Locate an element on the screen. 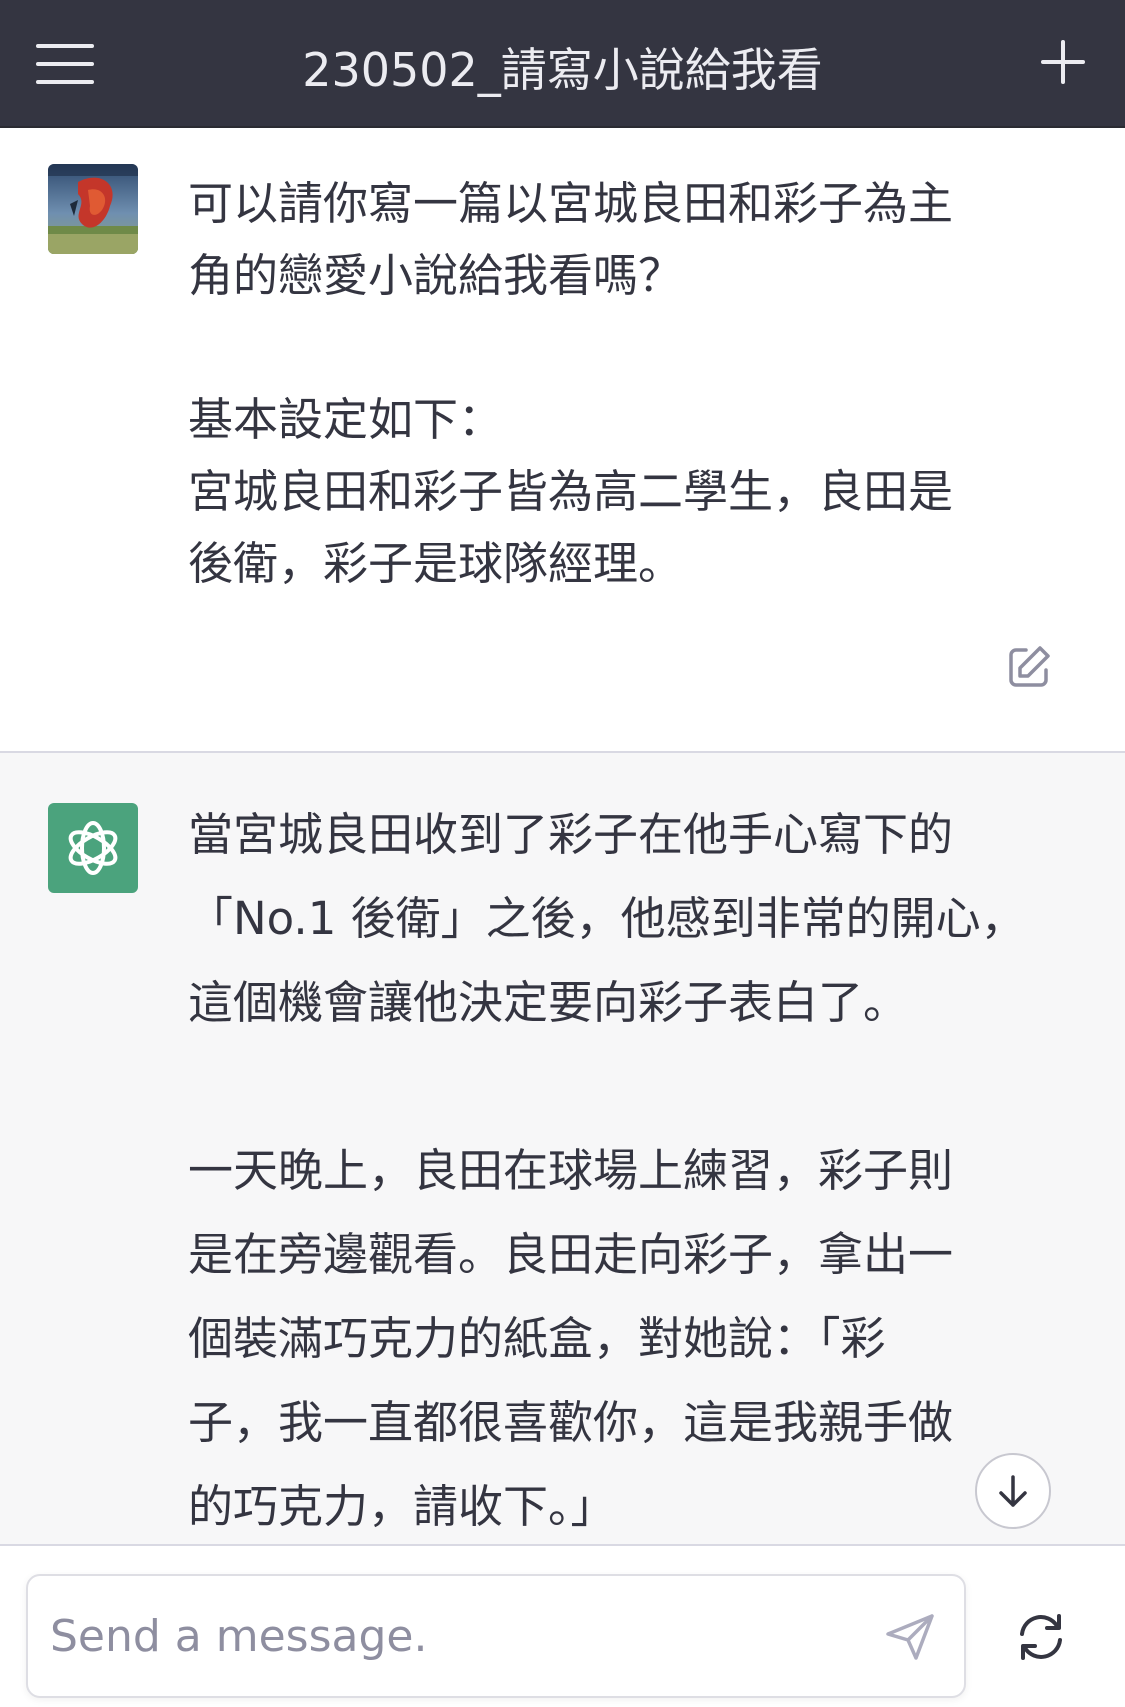 The image size is (1125, 1707). new-chat-button is located at coordinates (1063, 62).